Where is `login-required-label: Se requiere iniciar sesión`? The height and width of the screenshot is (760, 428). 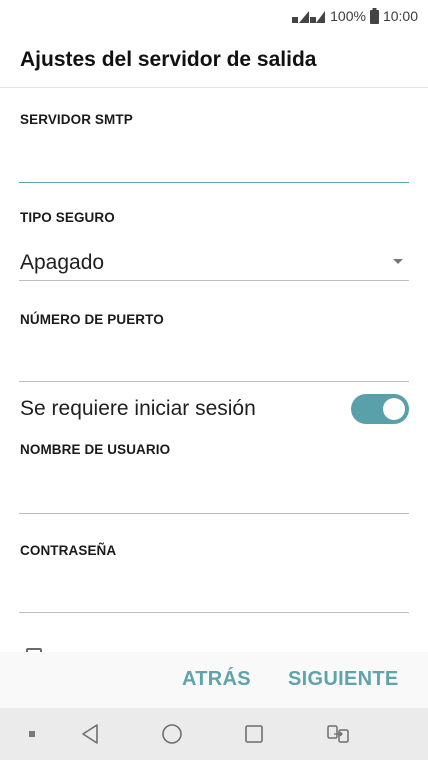 login-required-label: Se requiere iniciar sesión is located at coordinates (138, 408).